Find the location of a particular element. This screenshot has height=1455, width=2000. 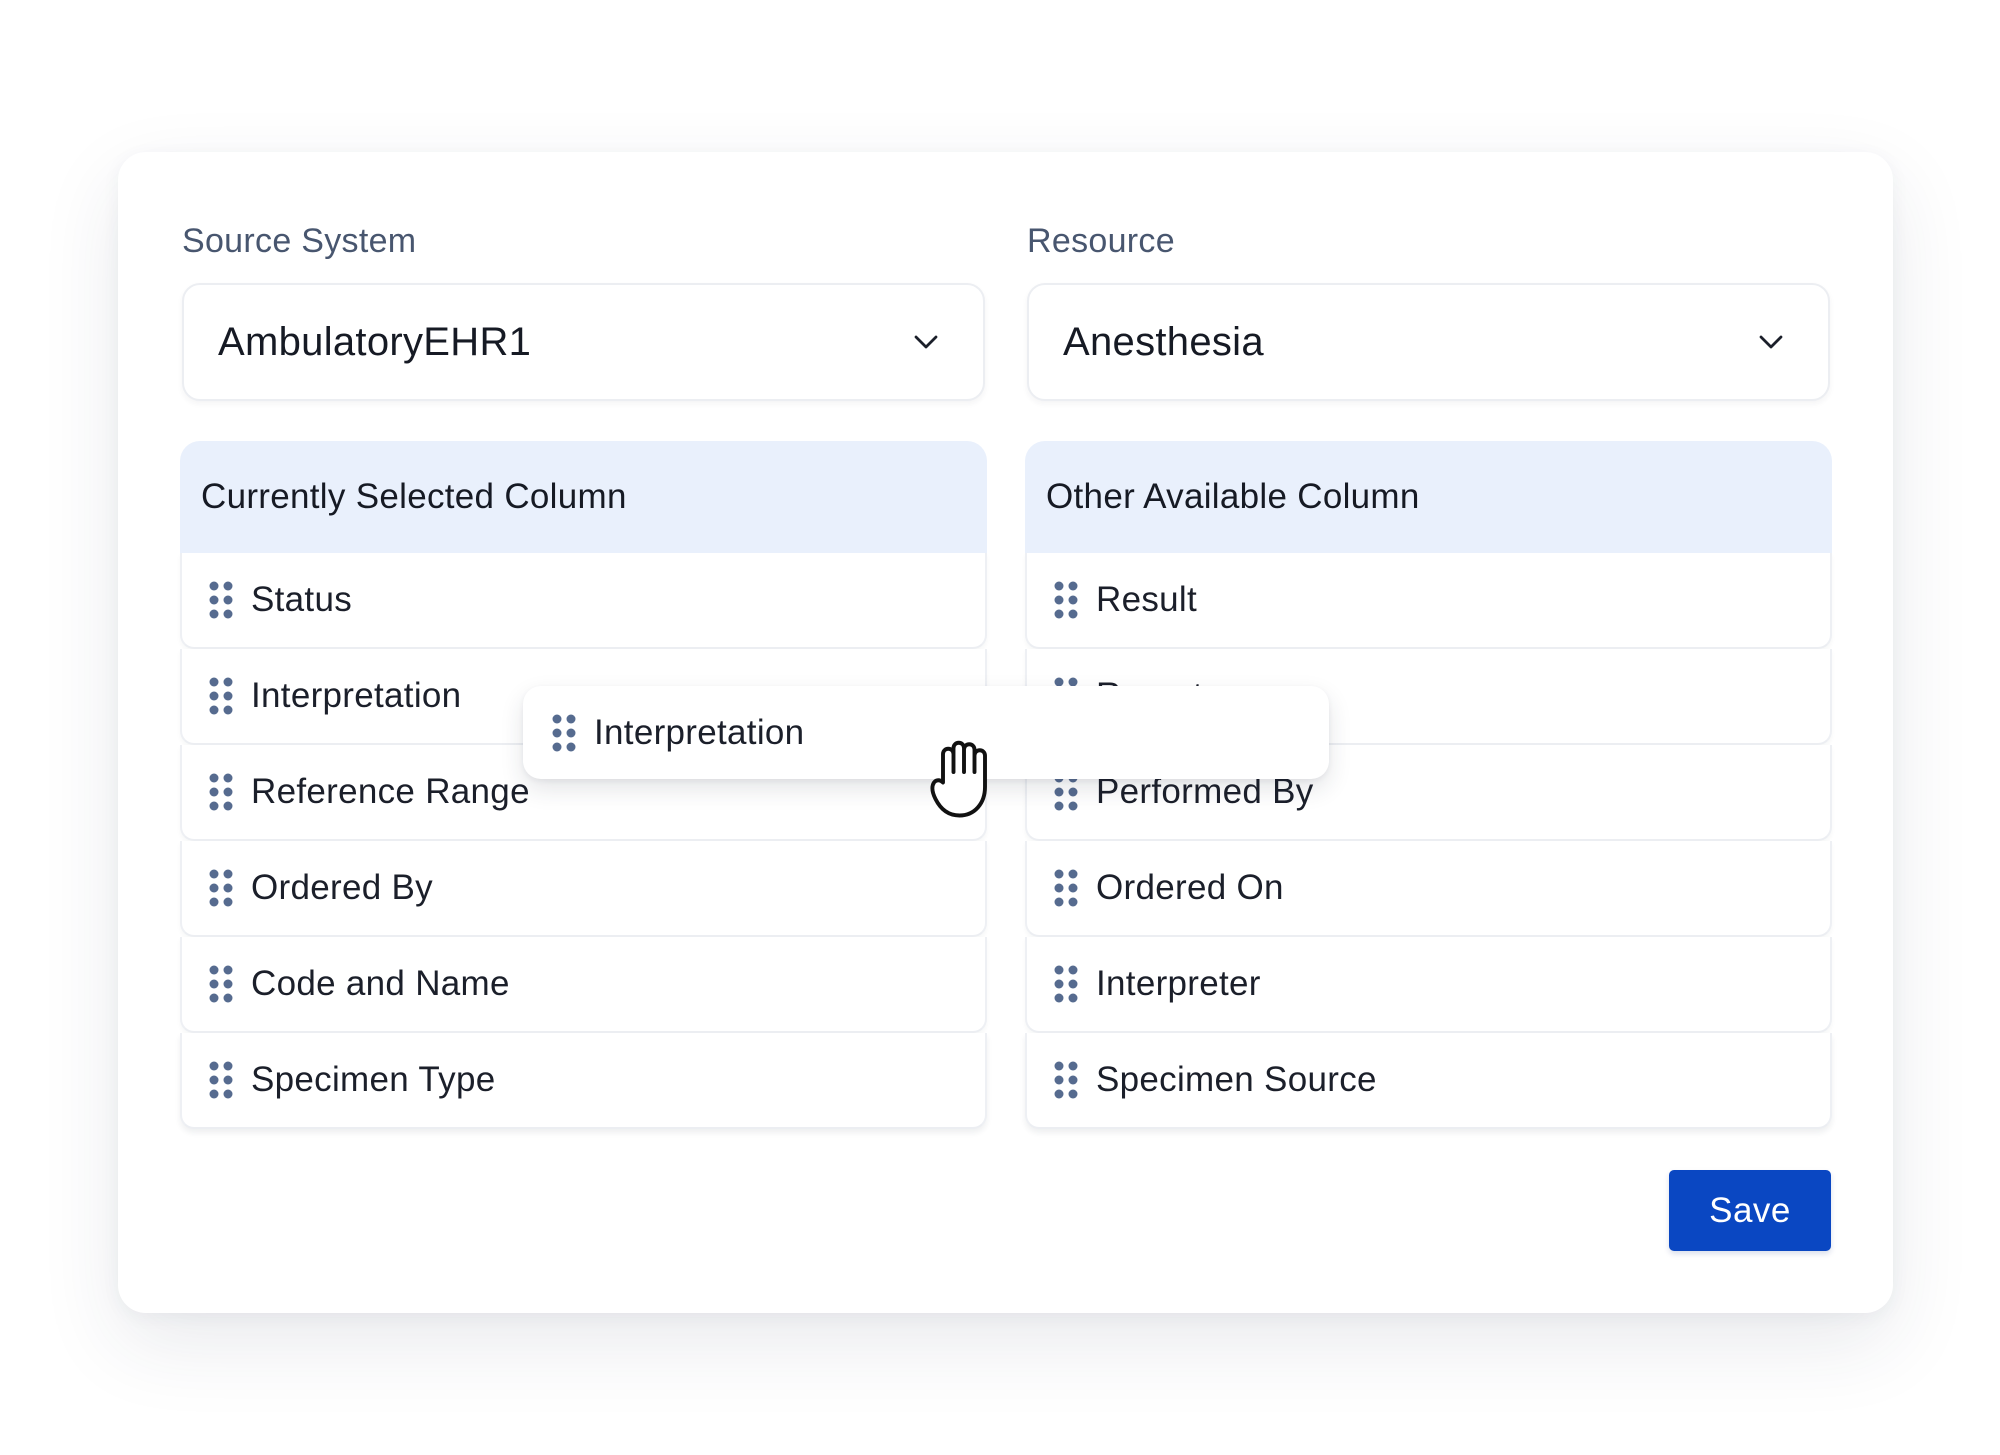

ghost-label: Interpretation is located at coordinates (699, 732).